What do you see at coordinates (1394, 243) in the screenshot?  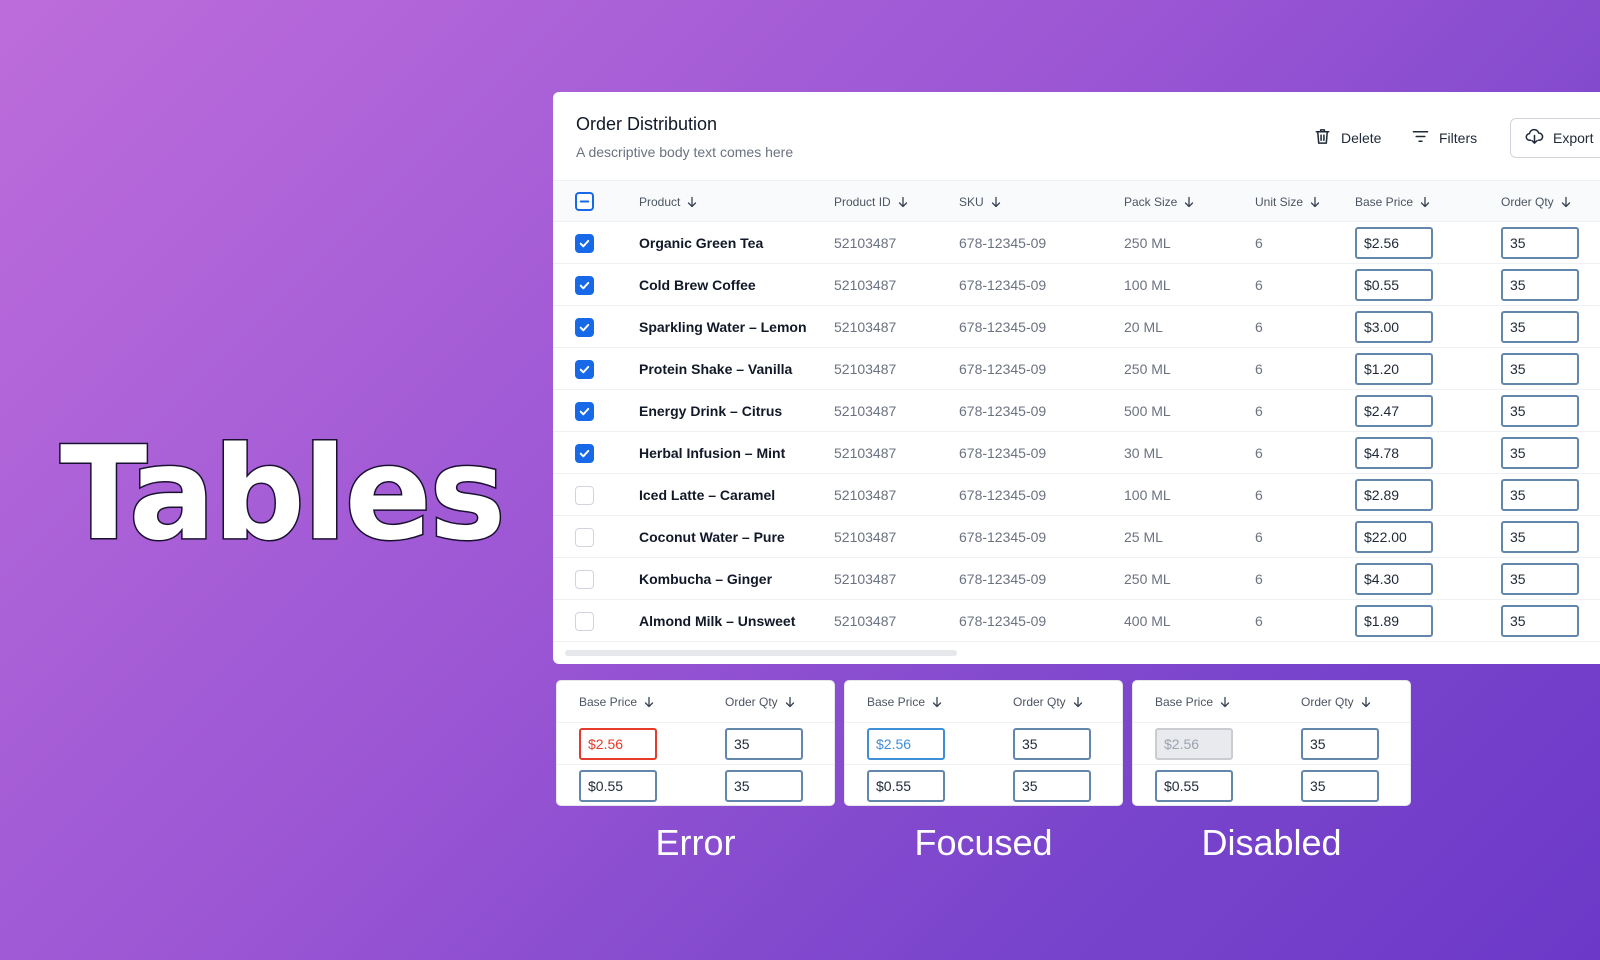 I see `base-price-input: $2.56` at bounding box center [1394, 243].